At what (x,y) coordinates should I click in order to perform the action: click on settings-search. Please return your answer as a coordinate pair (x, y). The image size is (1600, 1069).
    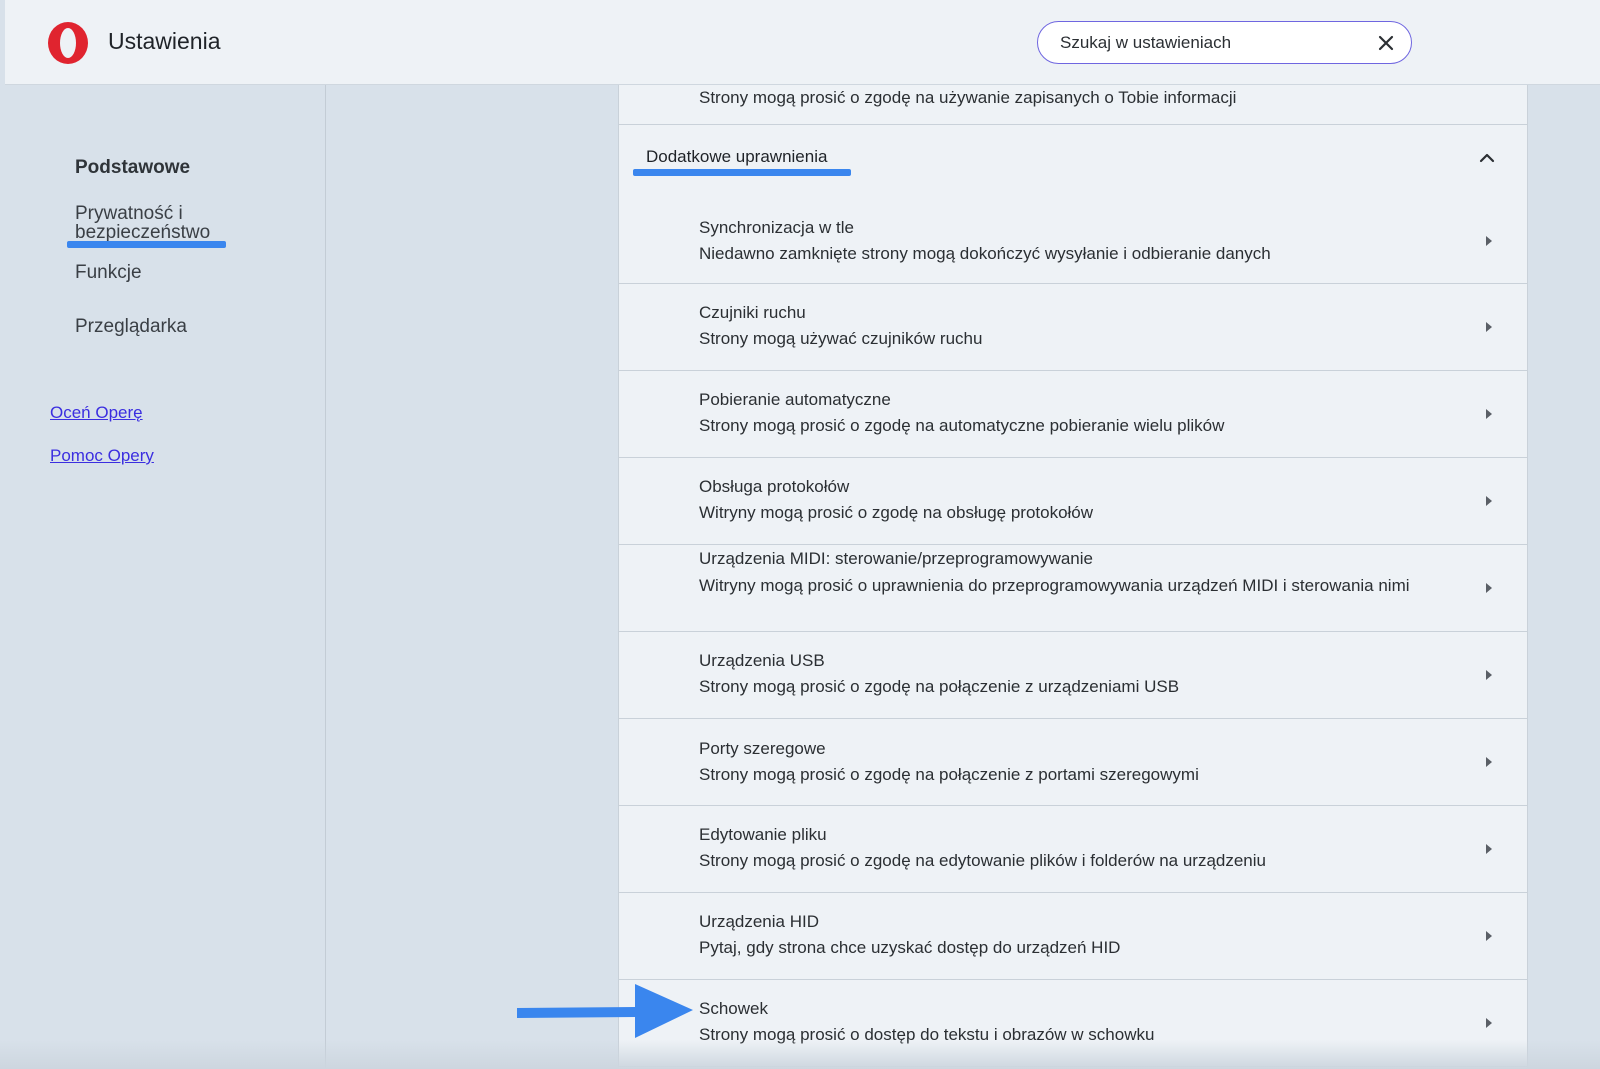
    Looking at the image, I should click on (1224, 42).